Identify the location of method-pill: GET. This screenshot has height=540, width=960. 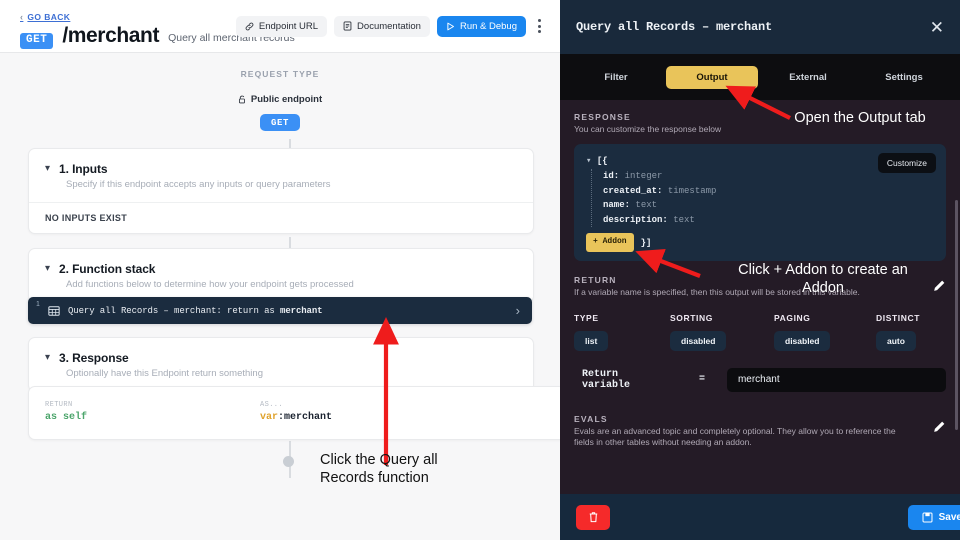
(280, 122).